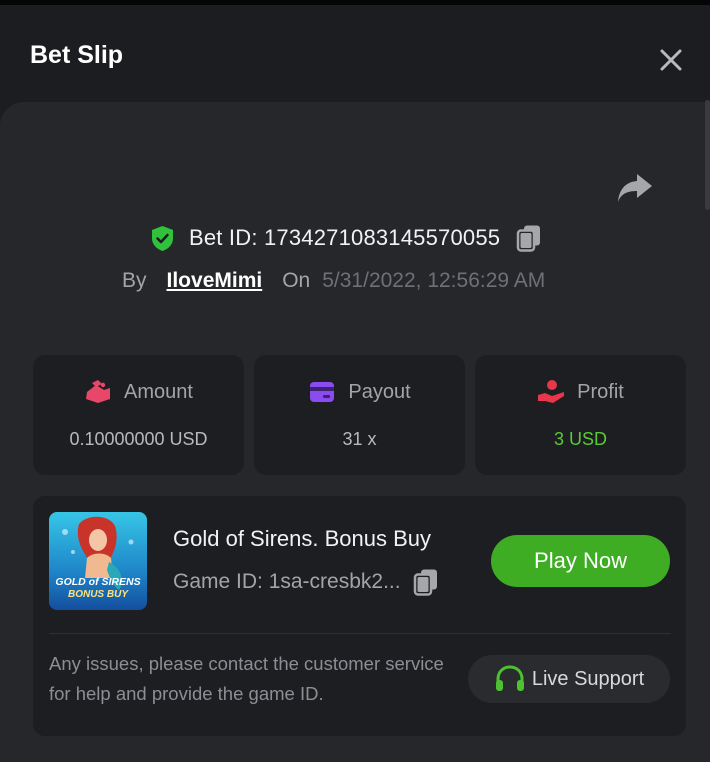  I want to click on profit-hand-icon, so click(551, 391).